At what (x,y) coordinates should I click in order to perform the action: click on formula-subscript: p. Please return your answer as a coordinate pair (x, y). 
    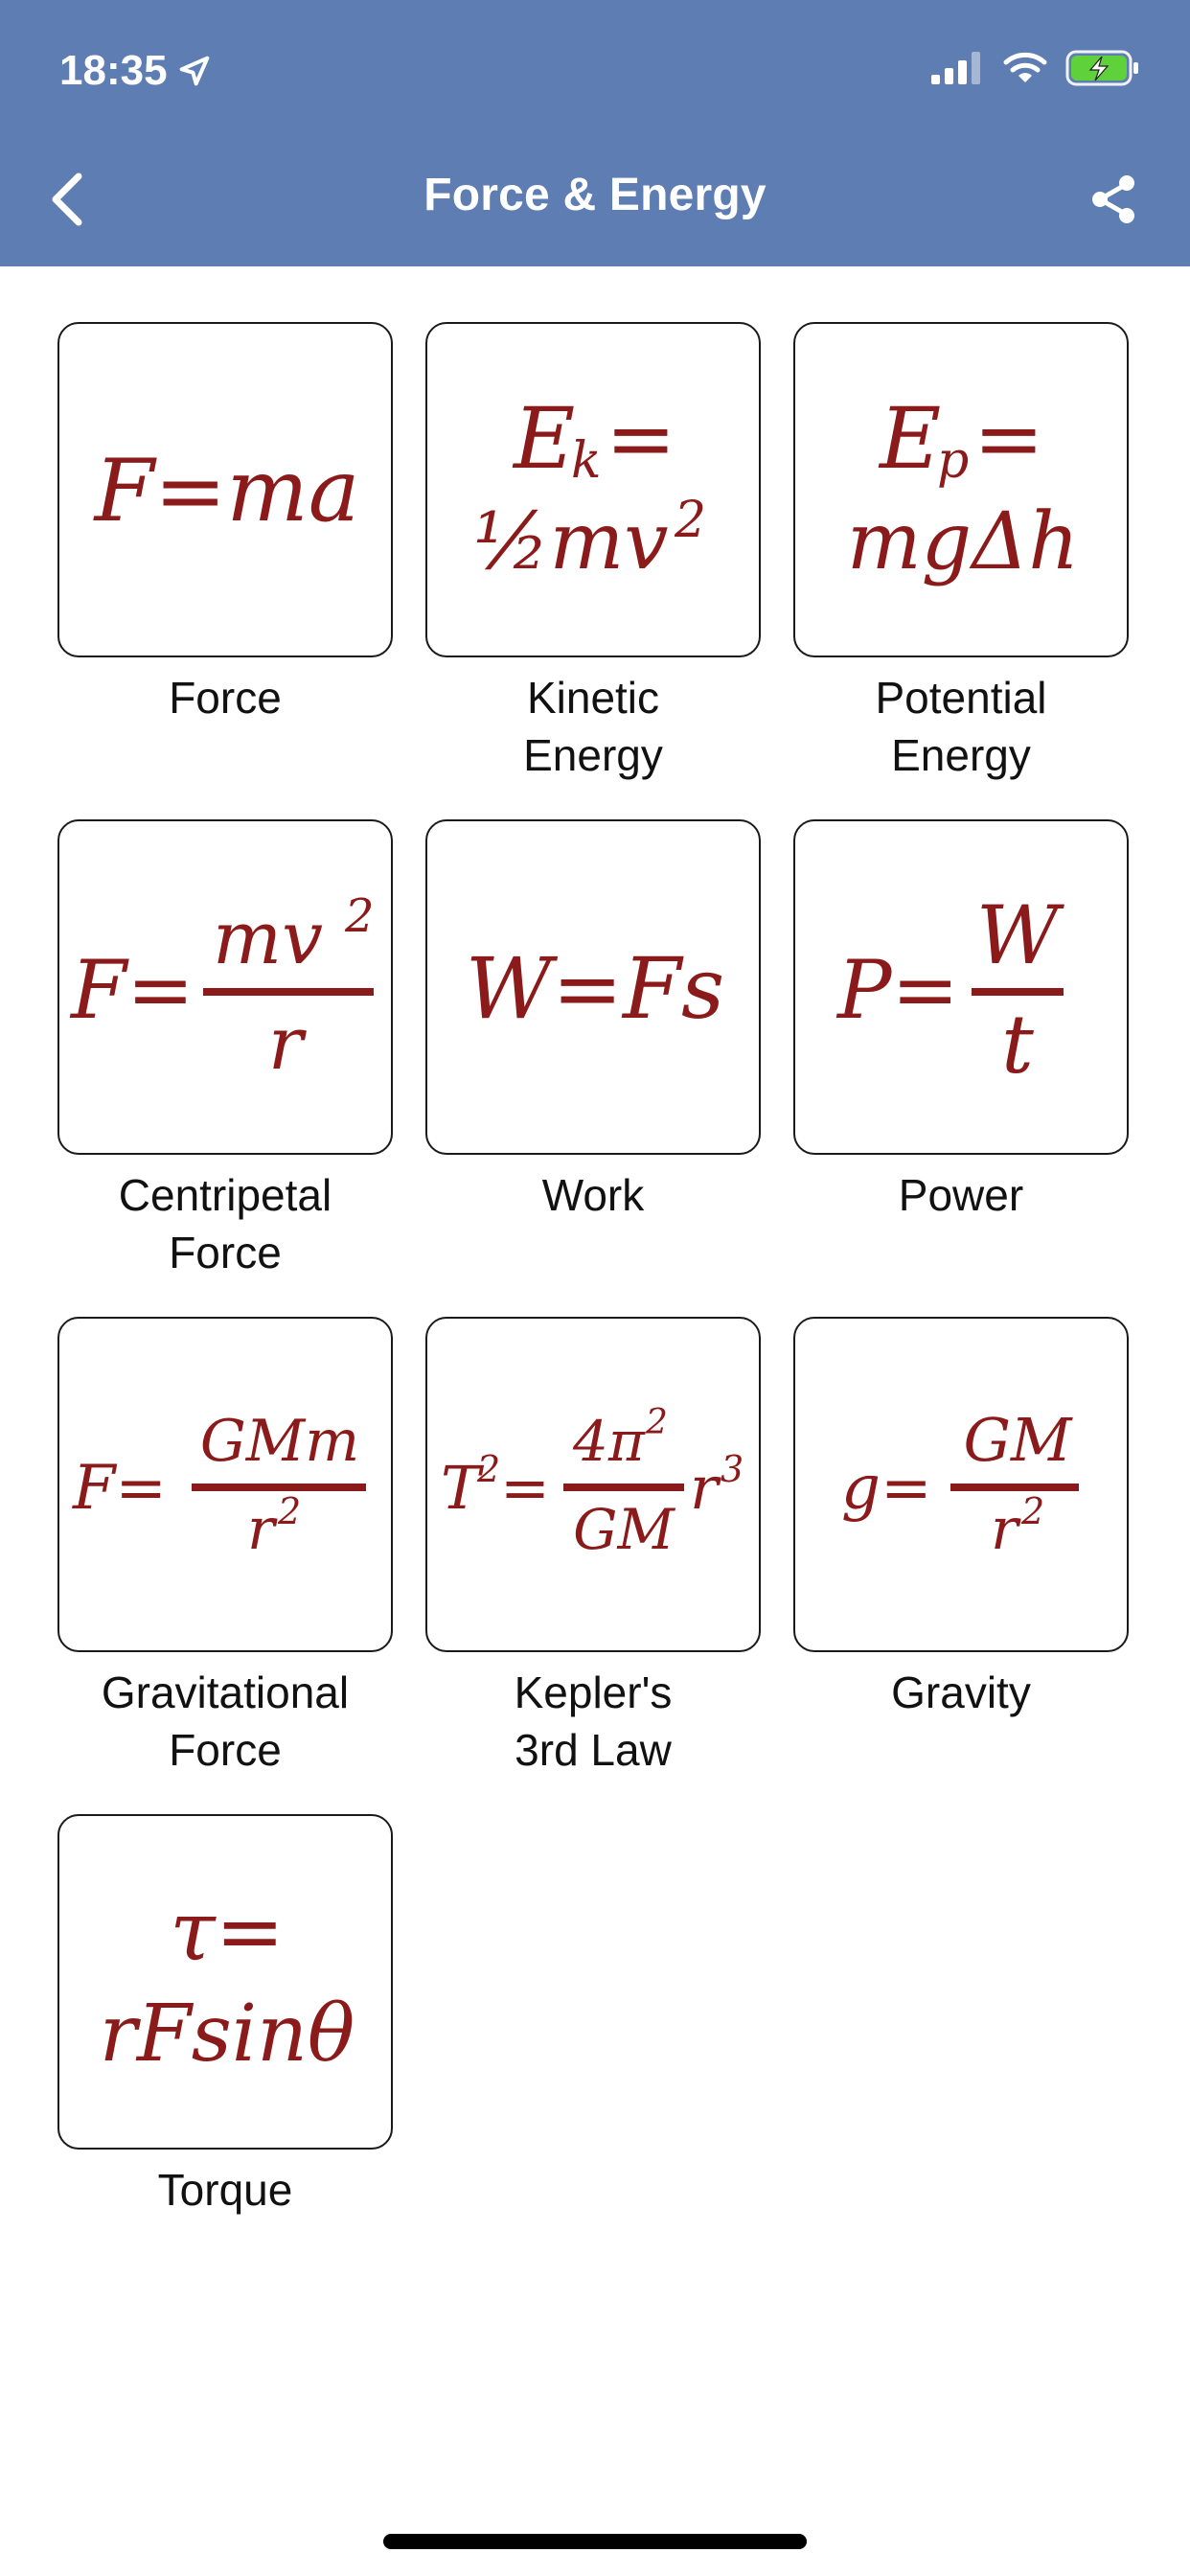
    Looking at the image, I should click on (953, 461).